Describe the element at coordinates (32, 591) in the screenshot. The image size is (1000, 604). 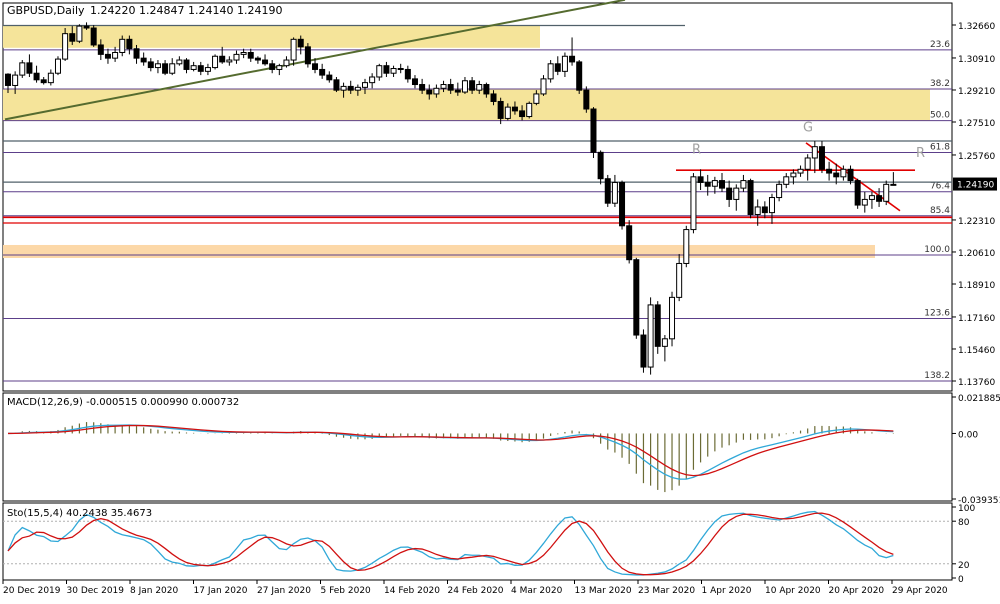
I see `date-tick-label: 20 Dec 2019` at that location.